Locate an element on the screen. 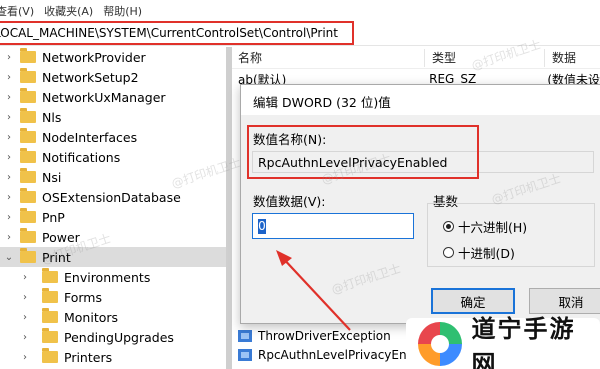 This screenshot has width=600, height=369. menu-help: 帮助(H) is located at coordinates (122, 11).